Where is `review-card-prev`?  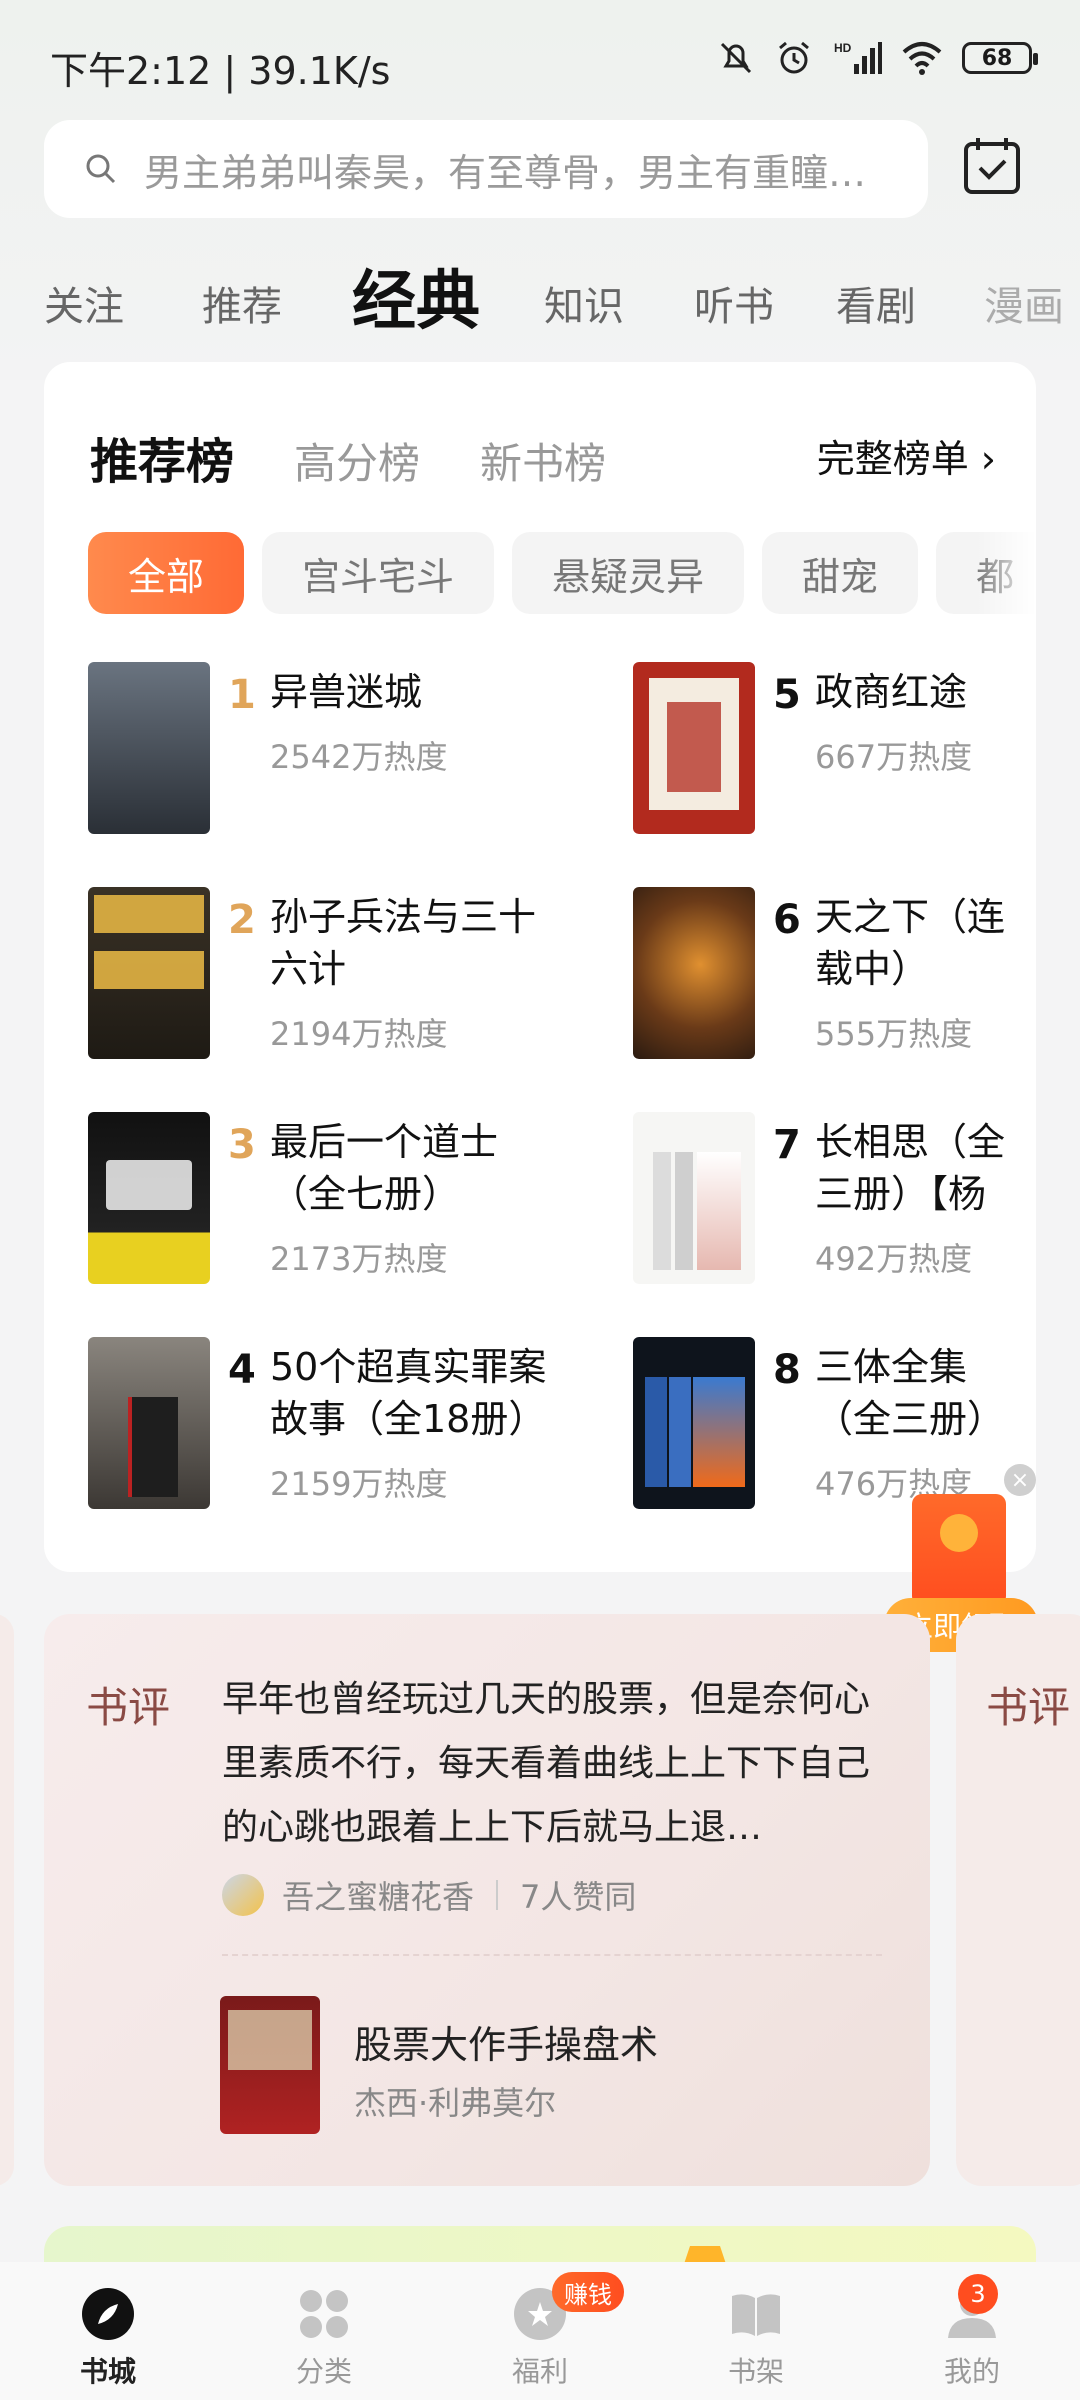
review-card-prev is located at coordinates (7, 1900).